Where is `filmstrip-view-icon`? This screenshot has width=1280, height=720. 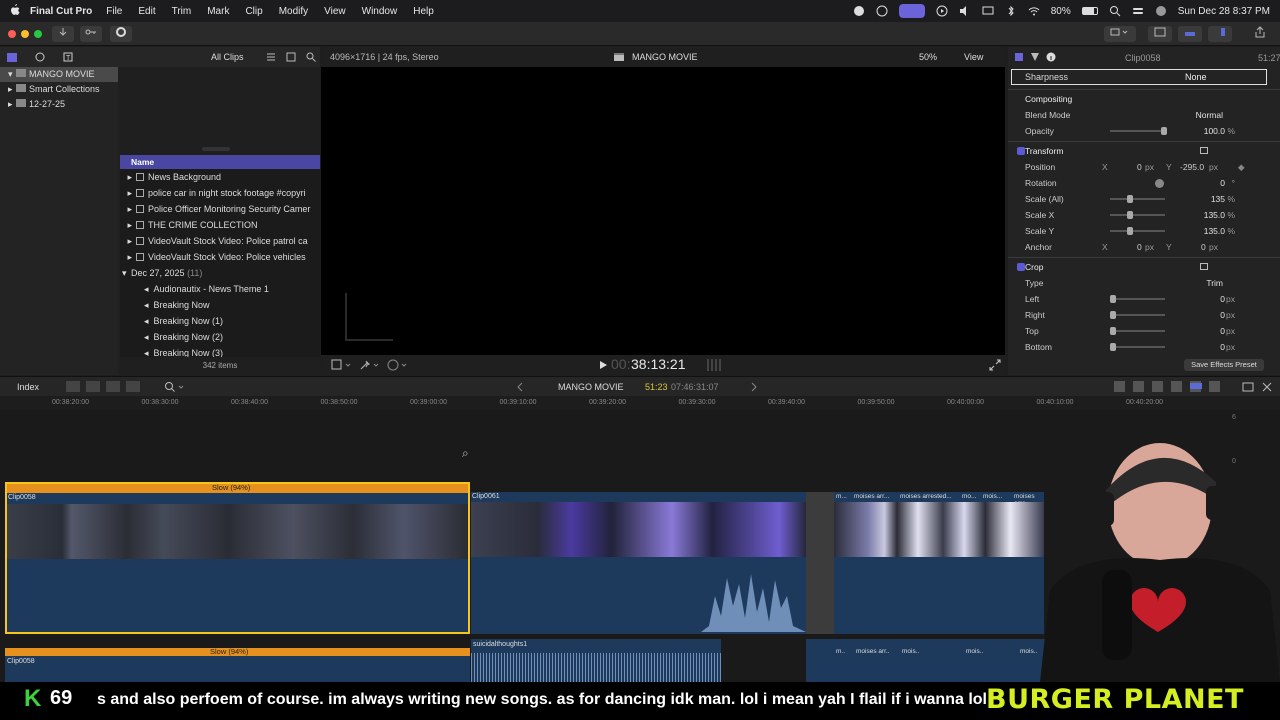
filmstrip-view-icon is located at coordinates (291, 57).